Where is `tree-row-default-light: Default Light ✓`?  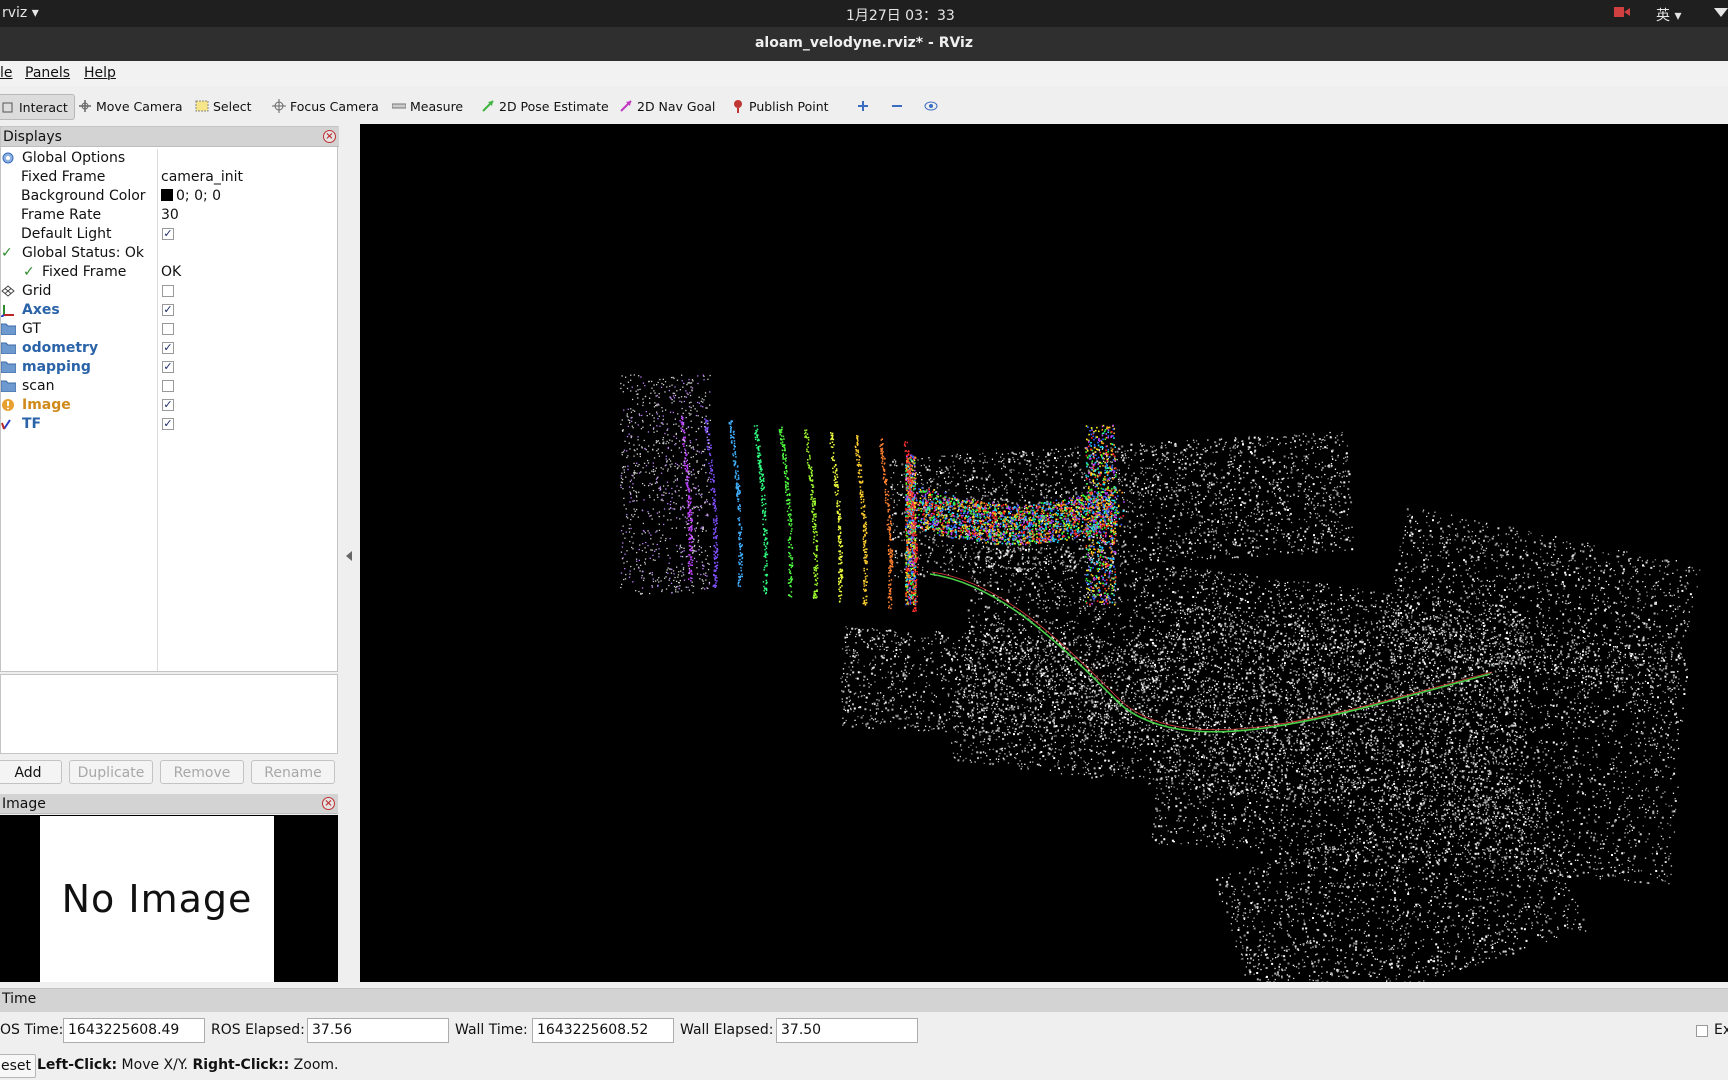
tree-row-default-light: Default Light ✓ is located at coordinates (169, 234).